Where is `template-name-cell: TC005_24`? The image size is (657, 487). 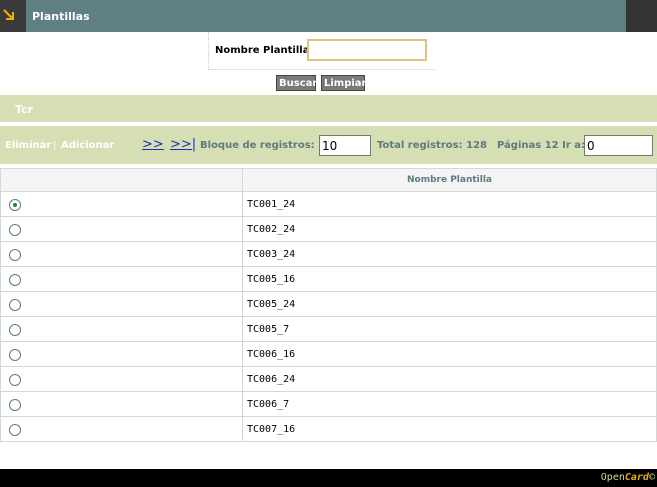 template-name-cell: TC005_24 is located at coordinates (449, 304).